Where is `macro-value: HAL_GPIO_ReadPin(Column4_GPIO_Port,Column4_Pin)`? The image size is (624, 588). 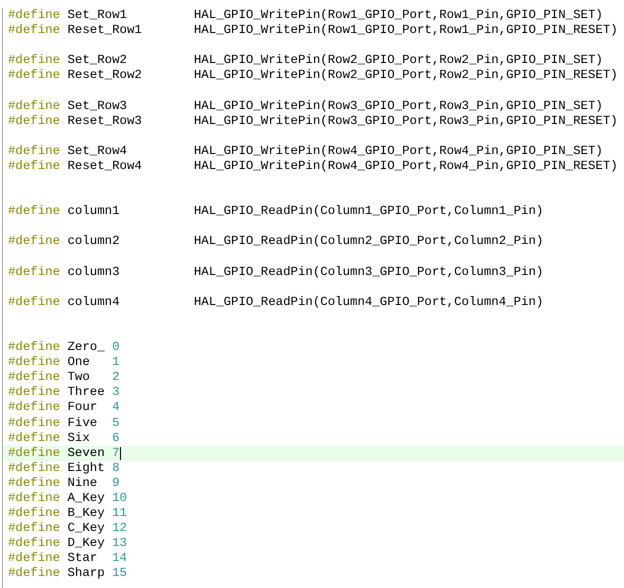
macro-value: HAL_GPIO_ReadPin(Column4_GPIO_Port,Column4_Pin) is located at coordinates (369, 302).